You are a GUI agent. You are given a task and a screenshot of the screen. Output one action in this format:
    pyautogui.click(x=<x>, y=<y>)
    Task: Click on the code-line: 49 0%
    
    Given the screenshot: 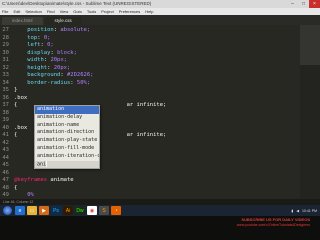 What is the action you would take?
    pyautogui.click(x=160, y=195)
    